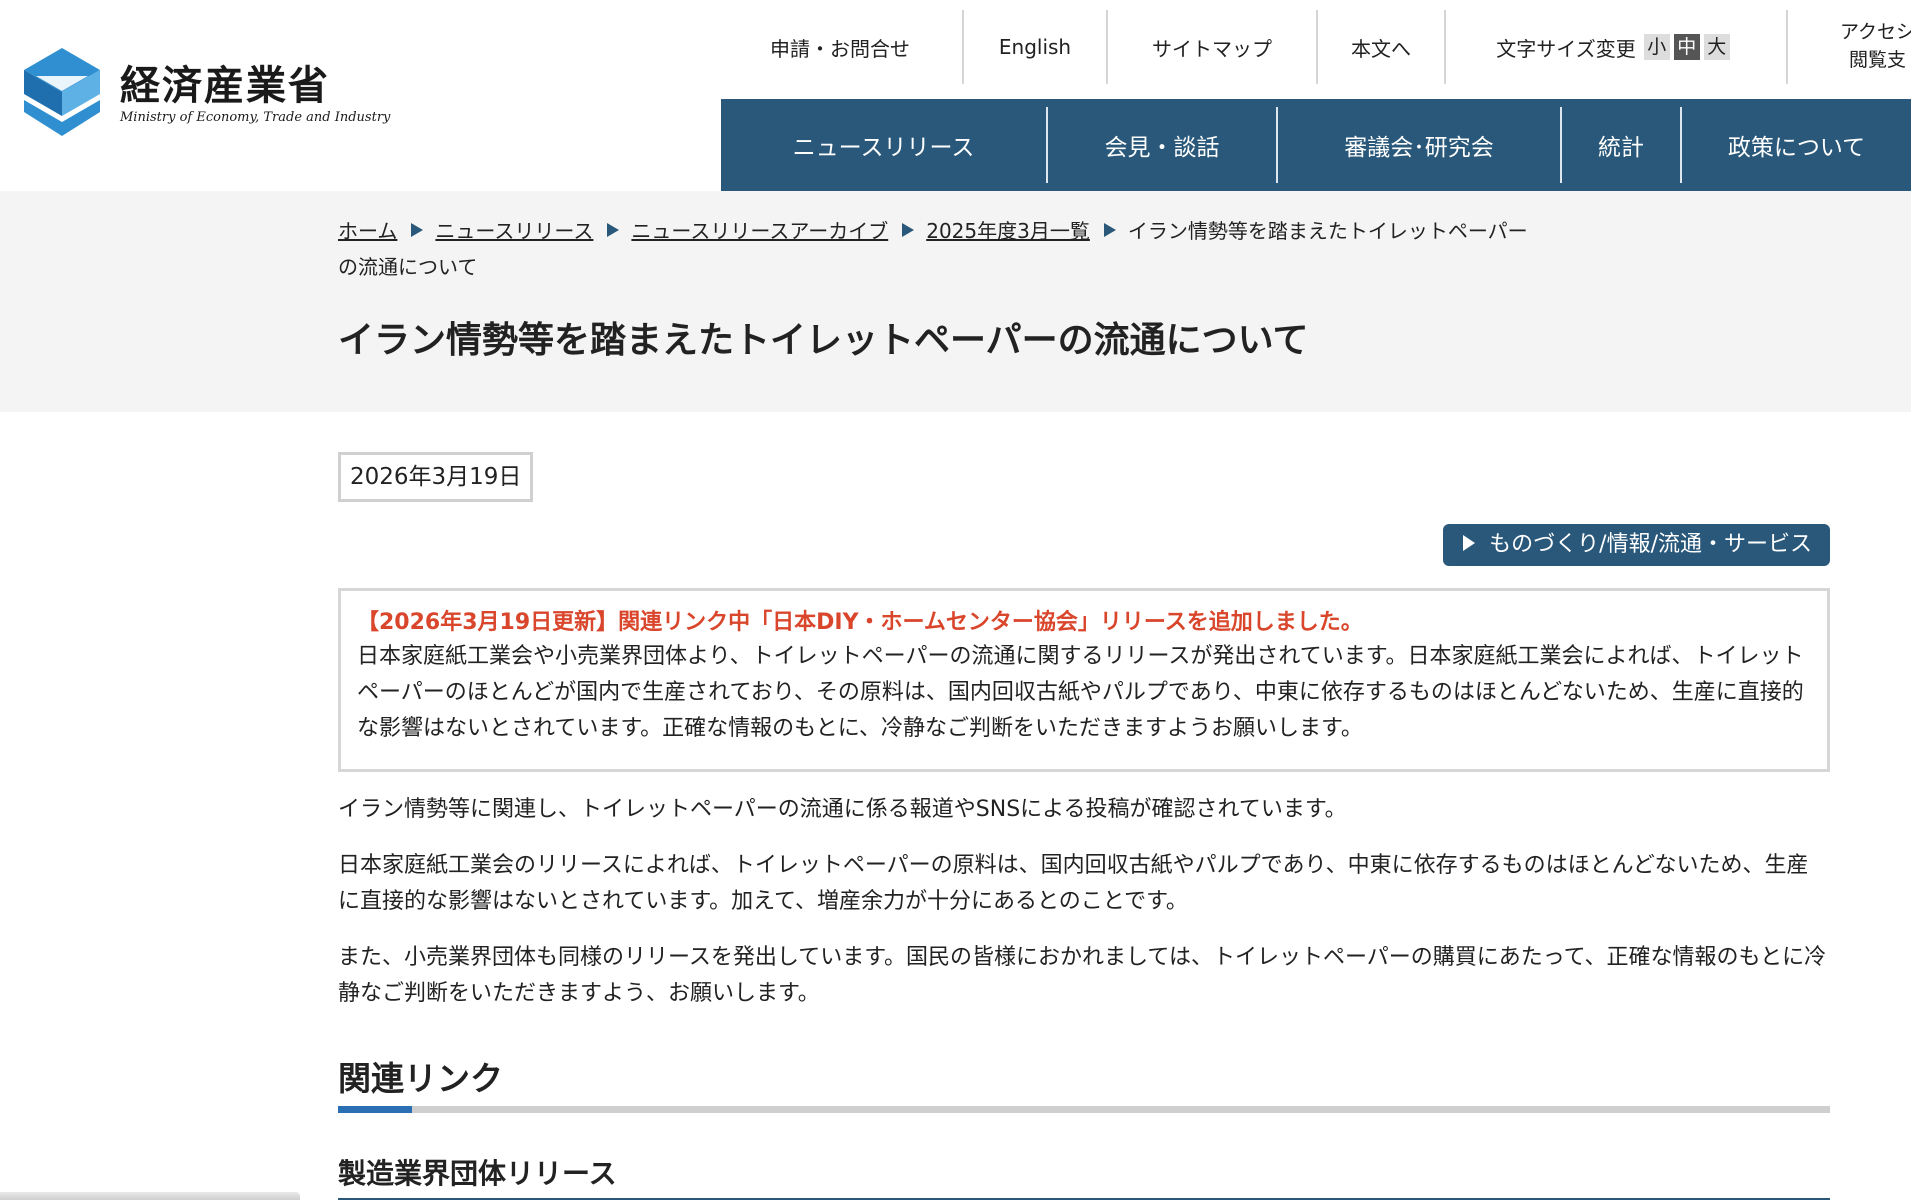 The height and width of the screenshot is (1200, 1911). Describe the element at coordinates (840, 47) in the screenshot. I see `contact-link: 申請・お問合せ` at that location.